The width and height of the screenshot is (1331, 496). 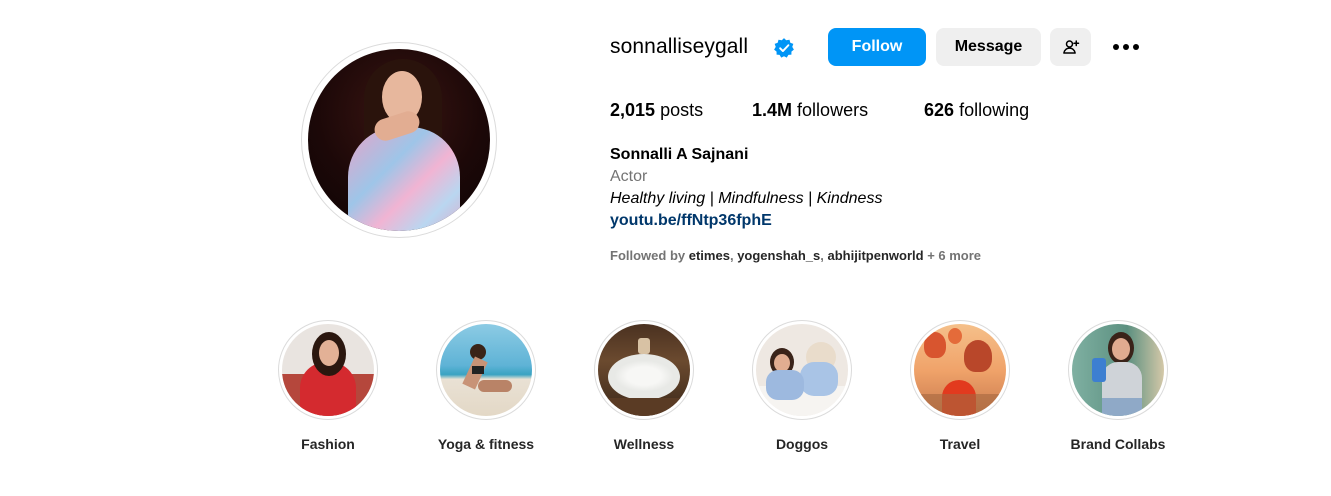 What do you see at coordinates (709, 255) in the screenshot?
I see `followed-by-user: etimes` at bounding box center [709, 255].